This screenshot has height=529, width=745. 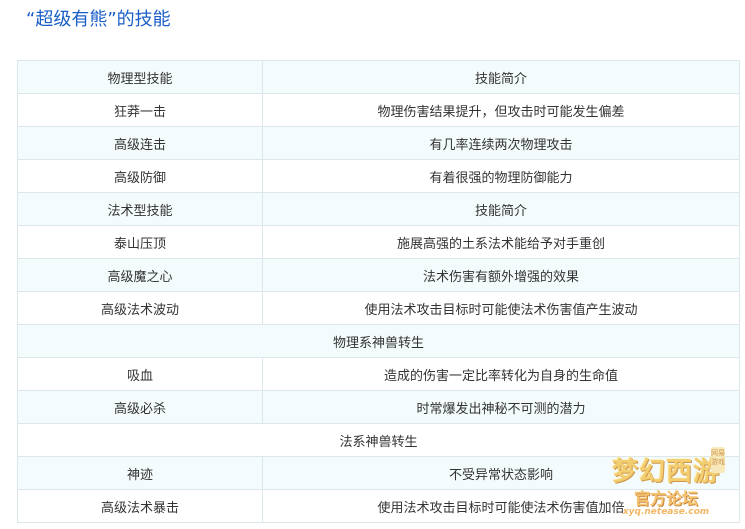 What do you see at coordinates (501, 407) in the screenshot?
I see `skill-desc-cell: 时常爆发出神秘不可测的潜力` at bounding box center [501, 407].